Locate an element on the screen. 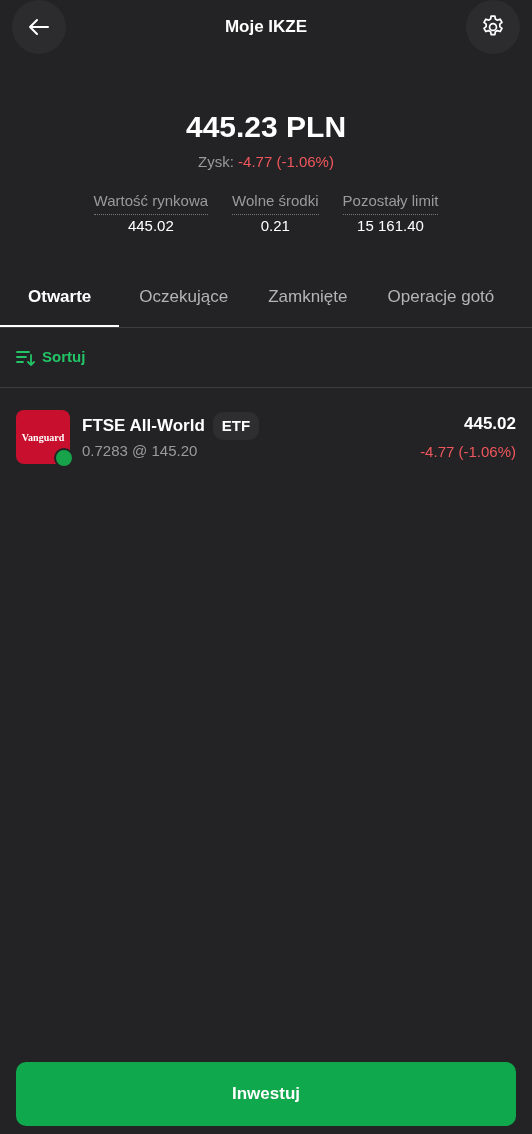 This screenshot has height=1134, width=532. tab: Otwarte is located at coordinates (60, 297).